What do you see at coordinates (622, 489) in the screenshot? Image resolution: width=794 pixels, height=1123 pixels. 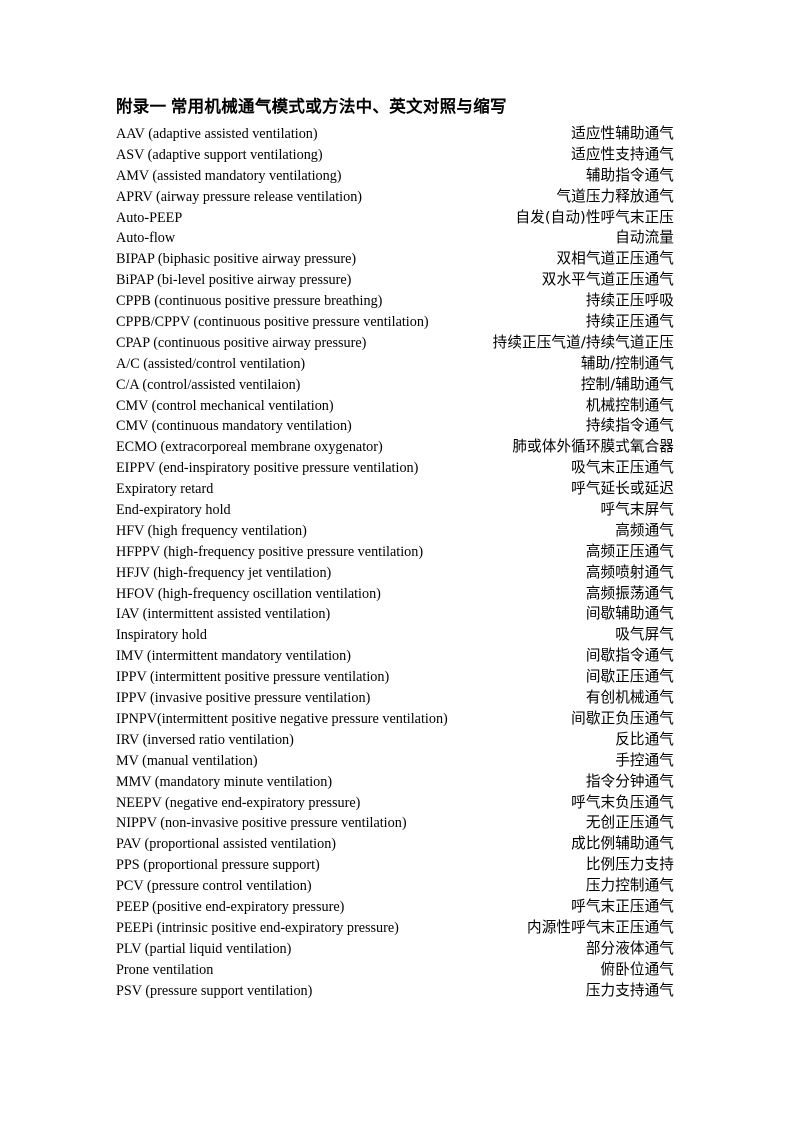 I see `abbreviation-chinese-term: 呼气延长或延迟` at bounding box center [622, 489].